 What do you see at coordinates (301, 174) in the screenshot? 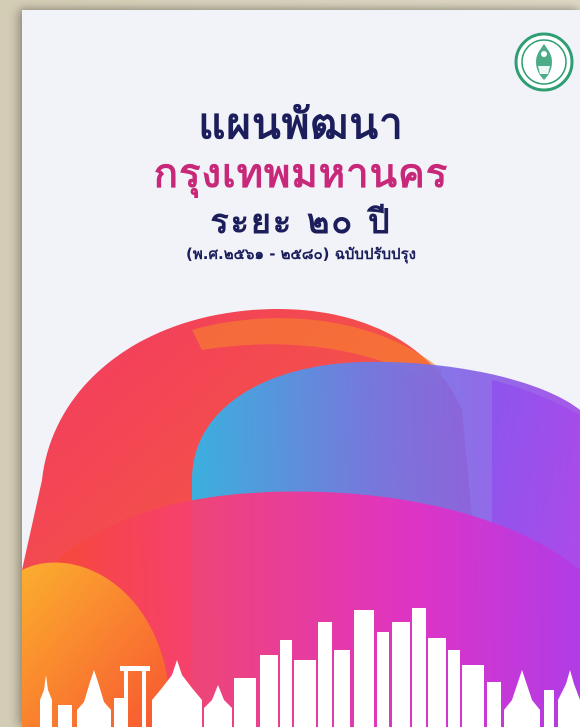
I see `cover-title-line-2: กรุงเทพมหานคร` at bounding box center [301, 174].